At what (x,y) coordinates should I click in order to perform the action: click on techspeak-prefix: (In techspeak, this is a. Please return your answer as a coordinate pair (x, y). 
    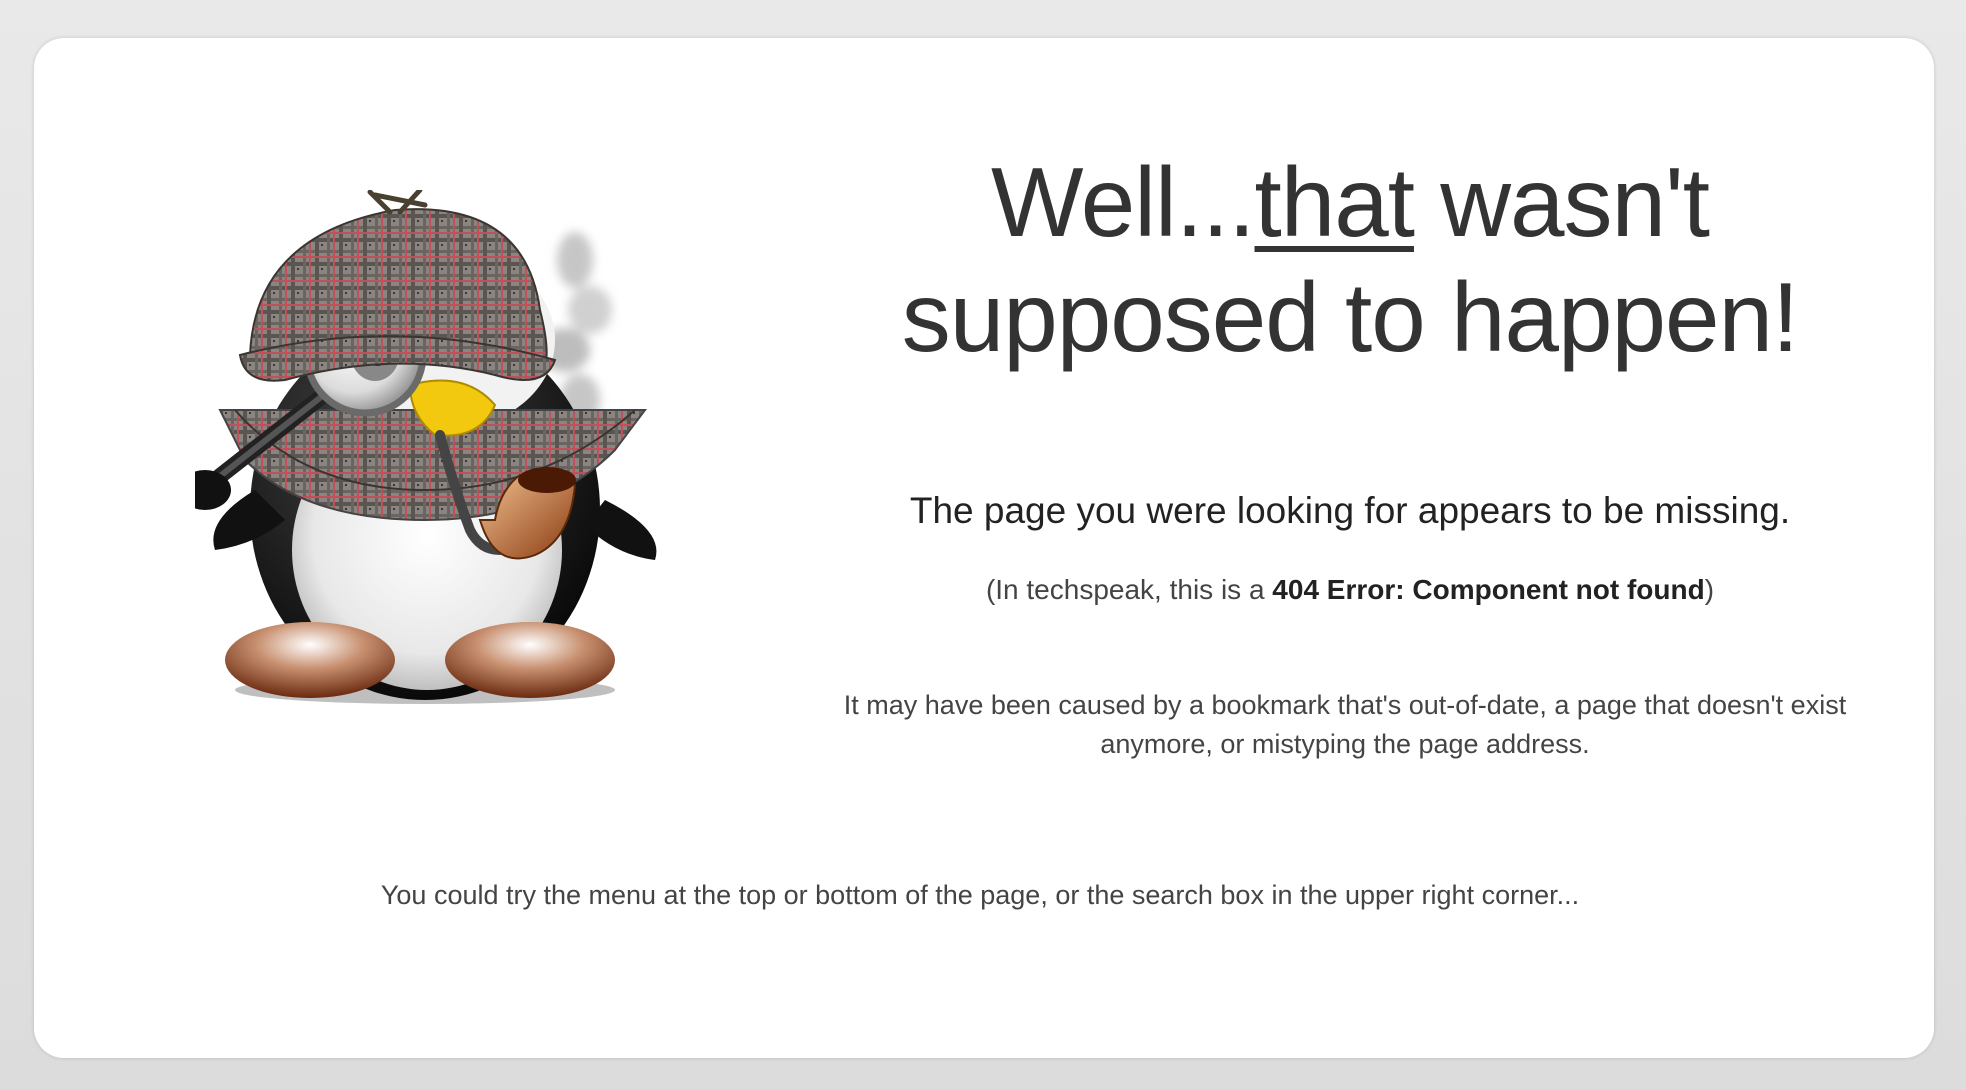
    Looking at the image, I should click on (1129, 589).